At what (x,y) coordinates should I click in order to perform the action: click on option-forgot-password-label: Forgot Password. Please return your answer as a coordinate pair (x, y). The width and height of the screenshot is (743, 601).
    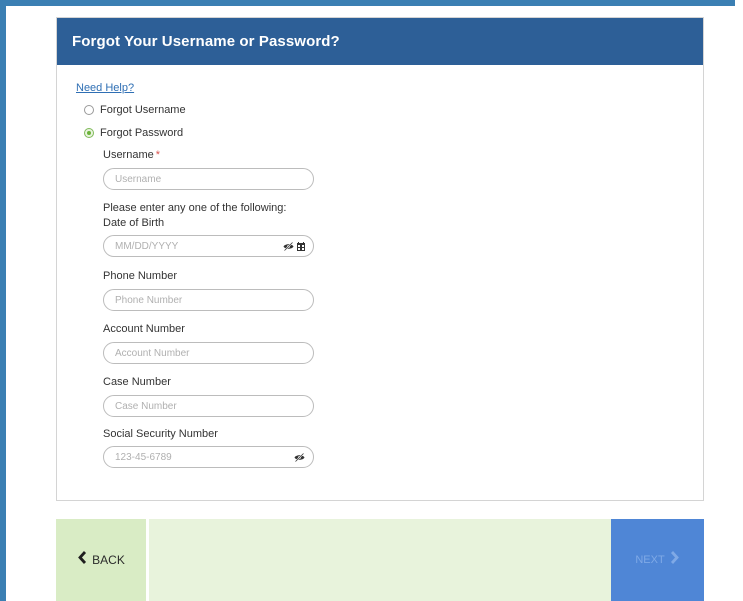
    Looking at the image, I should click on (142, 133).